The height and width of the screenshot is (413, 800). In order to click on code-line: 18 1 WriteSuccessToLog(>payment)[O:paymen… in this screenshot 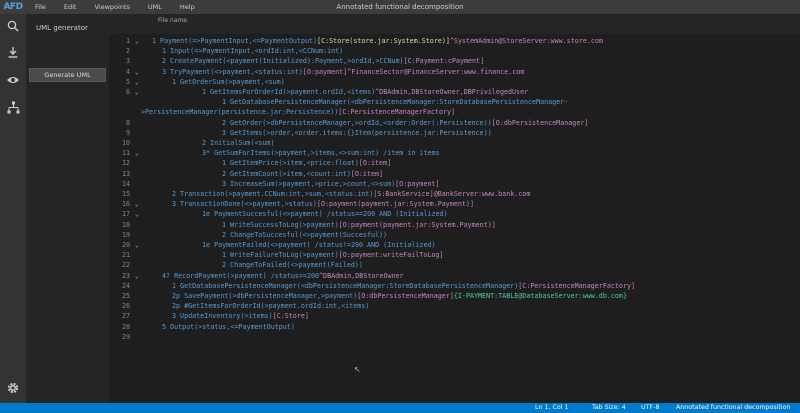, I will do `click(454, 225)`.